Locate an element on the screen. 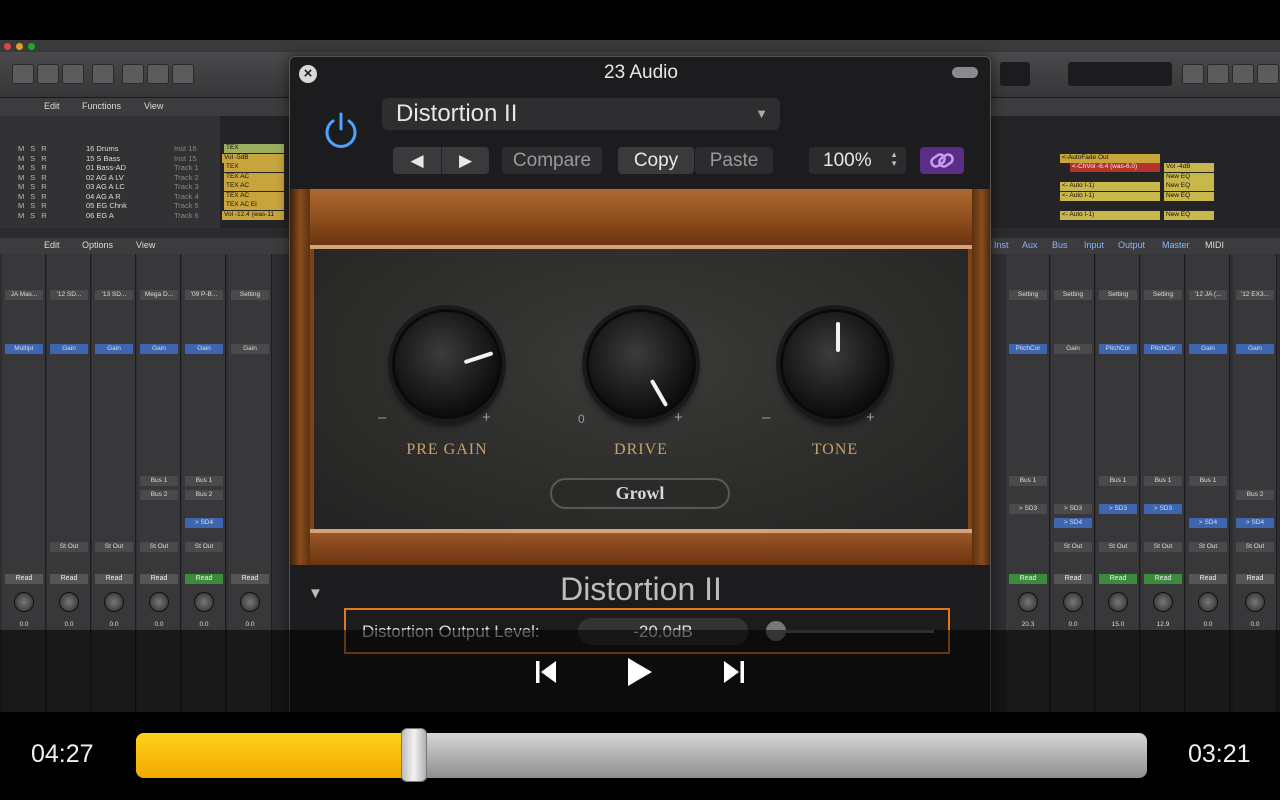 This screenshot has height=800, width=1280. link-button is located at coordinates (942, 160).